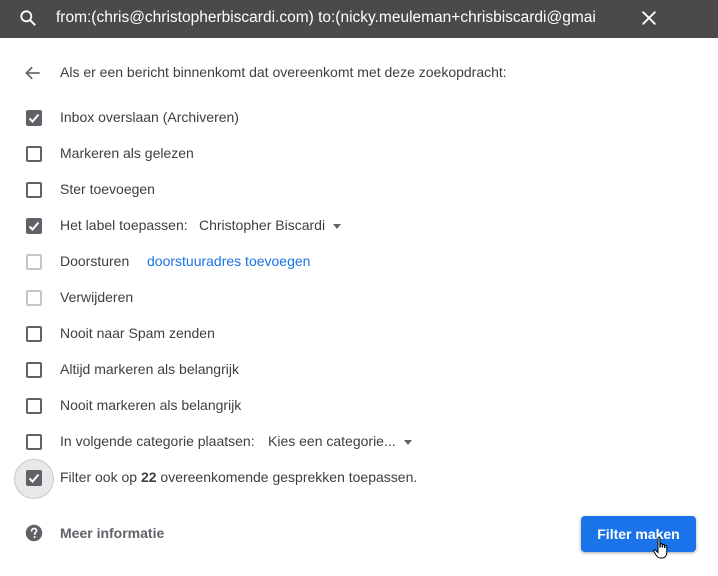 This screenshot has height=576, width=718. Describe the element at coordinates (34, 298) in the screenshot. I see `checkbox-delete` at that location.